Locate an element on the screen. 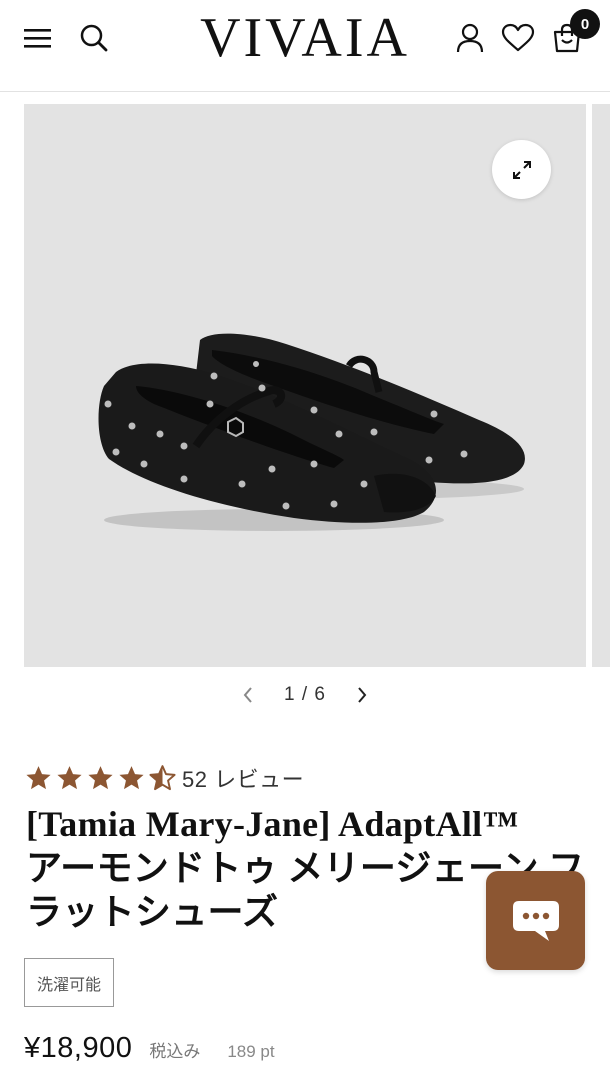 This screenshot has height=1080, width=610. price-row: ¥18,900 税込み 189 pt is located at coordinates (149, 1052).